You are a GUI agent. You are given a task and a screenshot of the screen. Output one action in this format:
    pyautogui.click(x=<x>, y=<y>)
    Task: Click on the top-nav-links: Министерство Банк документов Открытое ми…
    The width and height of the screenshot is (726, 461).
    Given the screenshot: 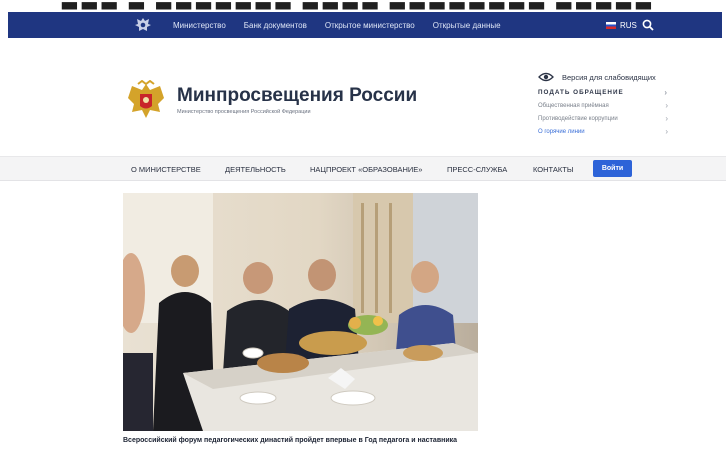 What is the action you would take?
    pyautogui.click(x=346, y=25)
    